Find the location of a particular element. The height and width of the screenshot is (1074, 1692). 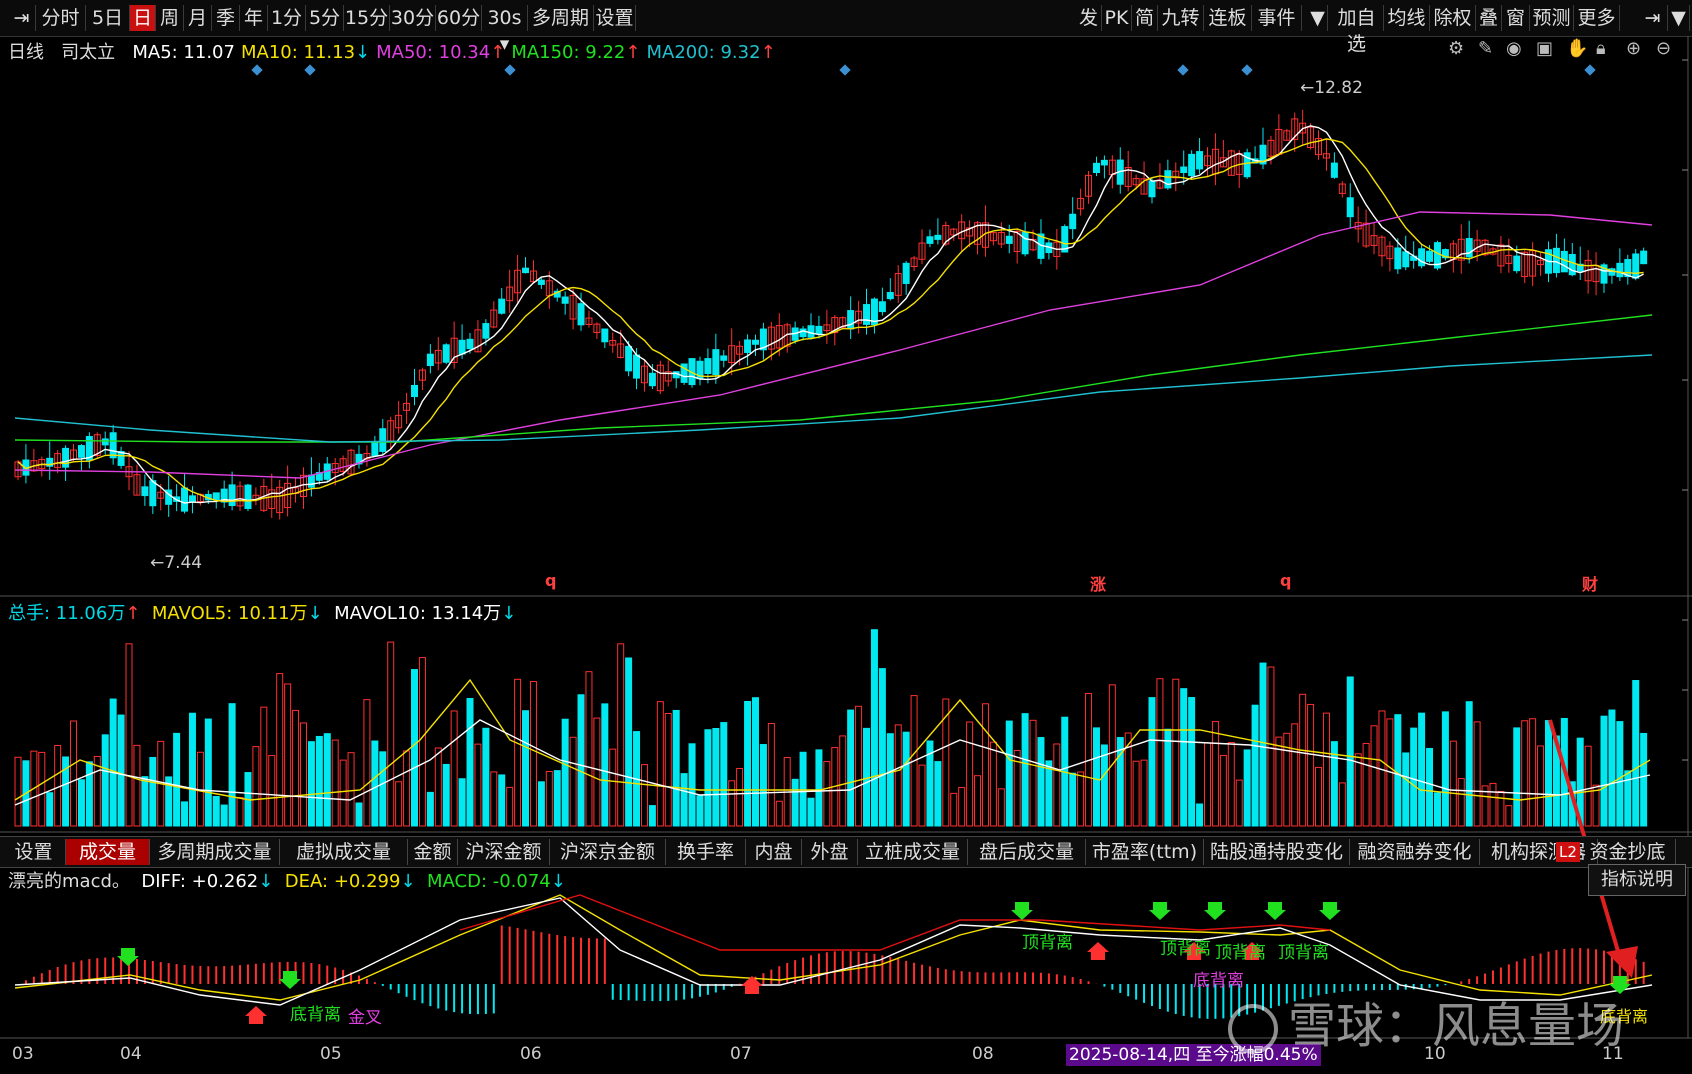

macd-label-bottom-2: 底背离 is located at coordinates (315, 1015).